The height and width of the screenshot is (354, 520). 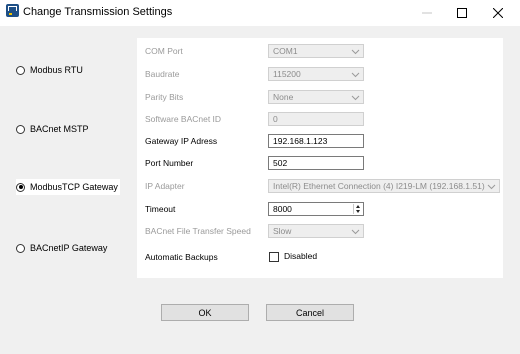 I want to click on bacnet-transfer-speed-value: Slow, so click(x=282, y=231).